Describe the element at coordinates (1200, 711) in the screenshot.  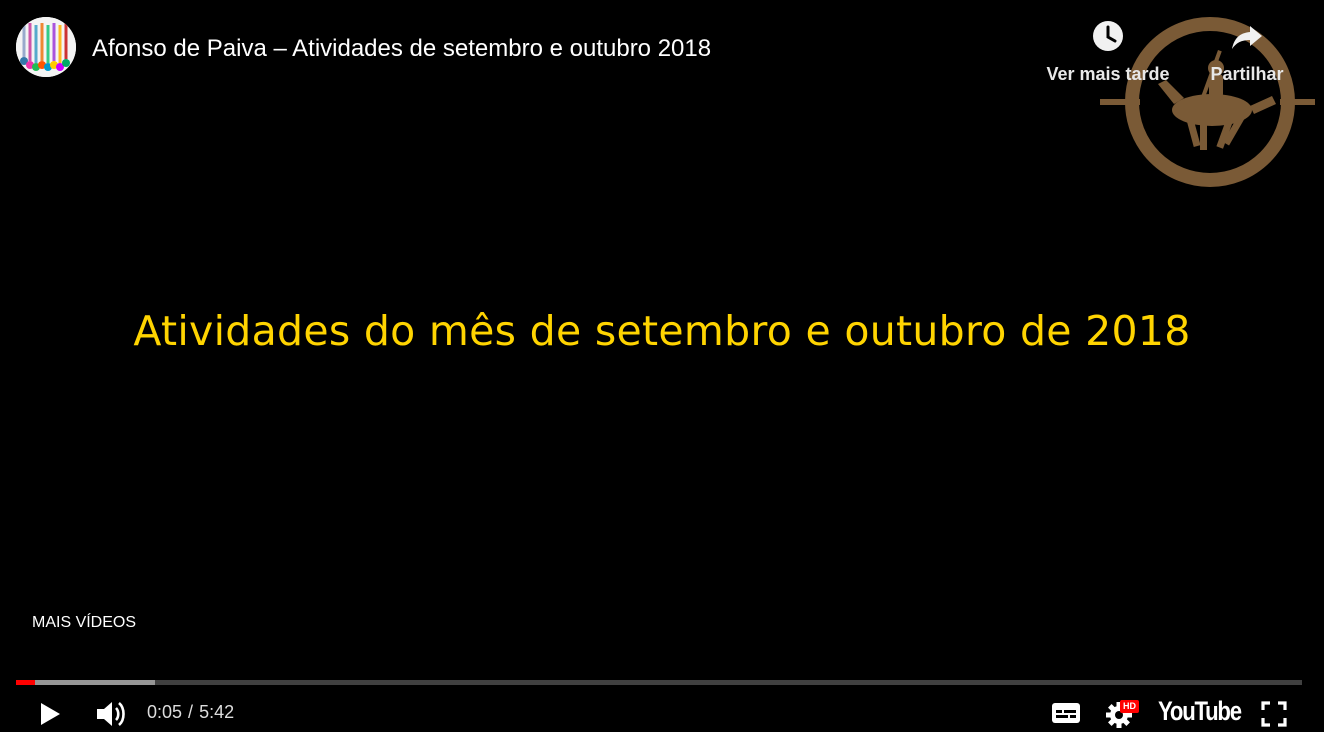
I see `youtube-logo: YouTube` at that location.